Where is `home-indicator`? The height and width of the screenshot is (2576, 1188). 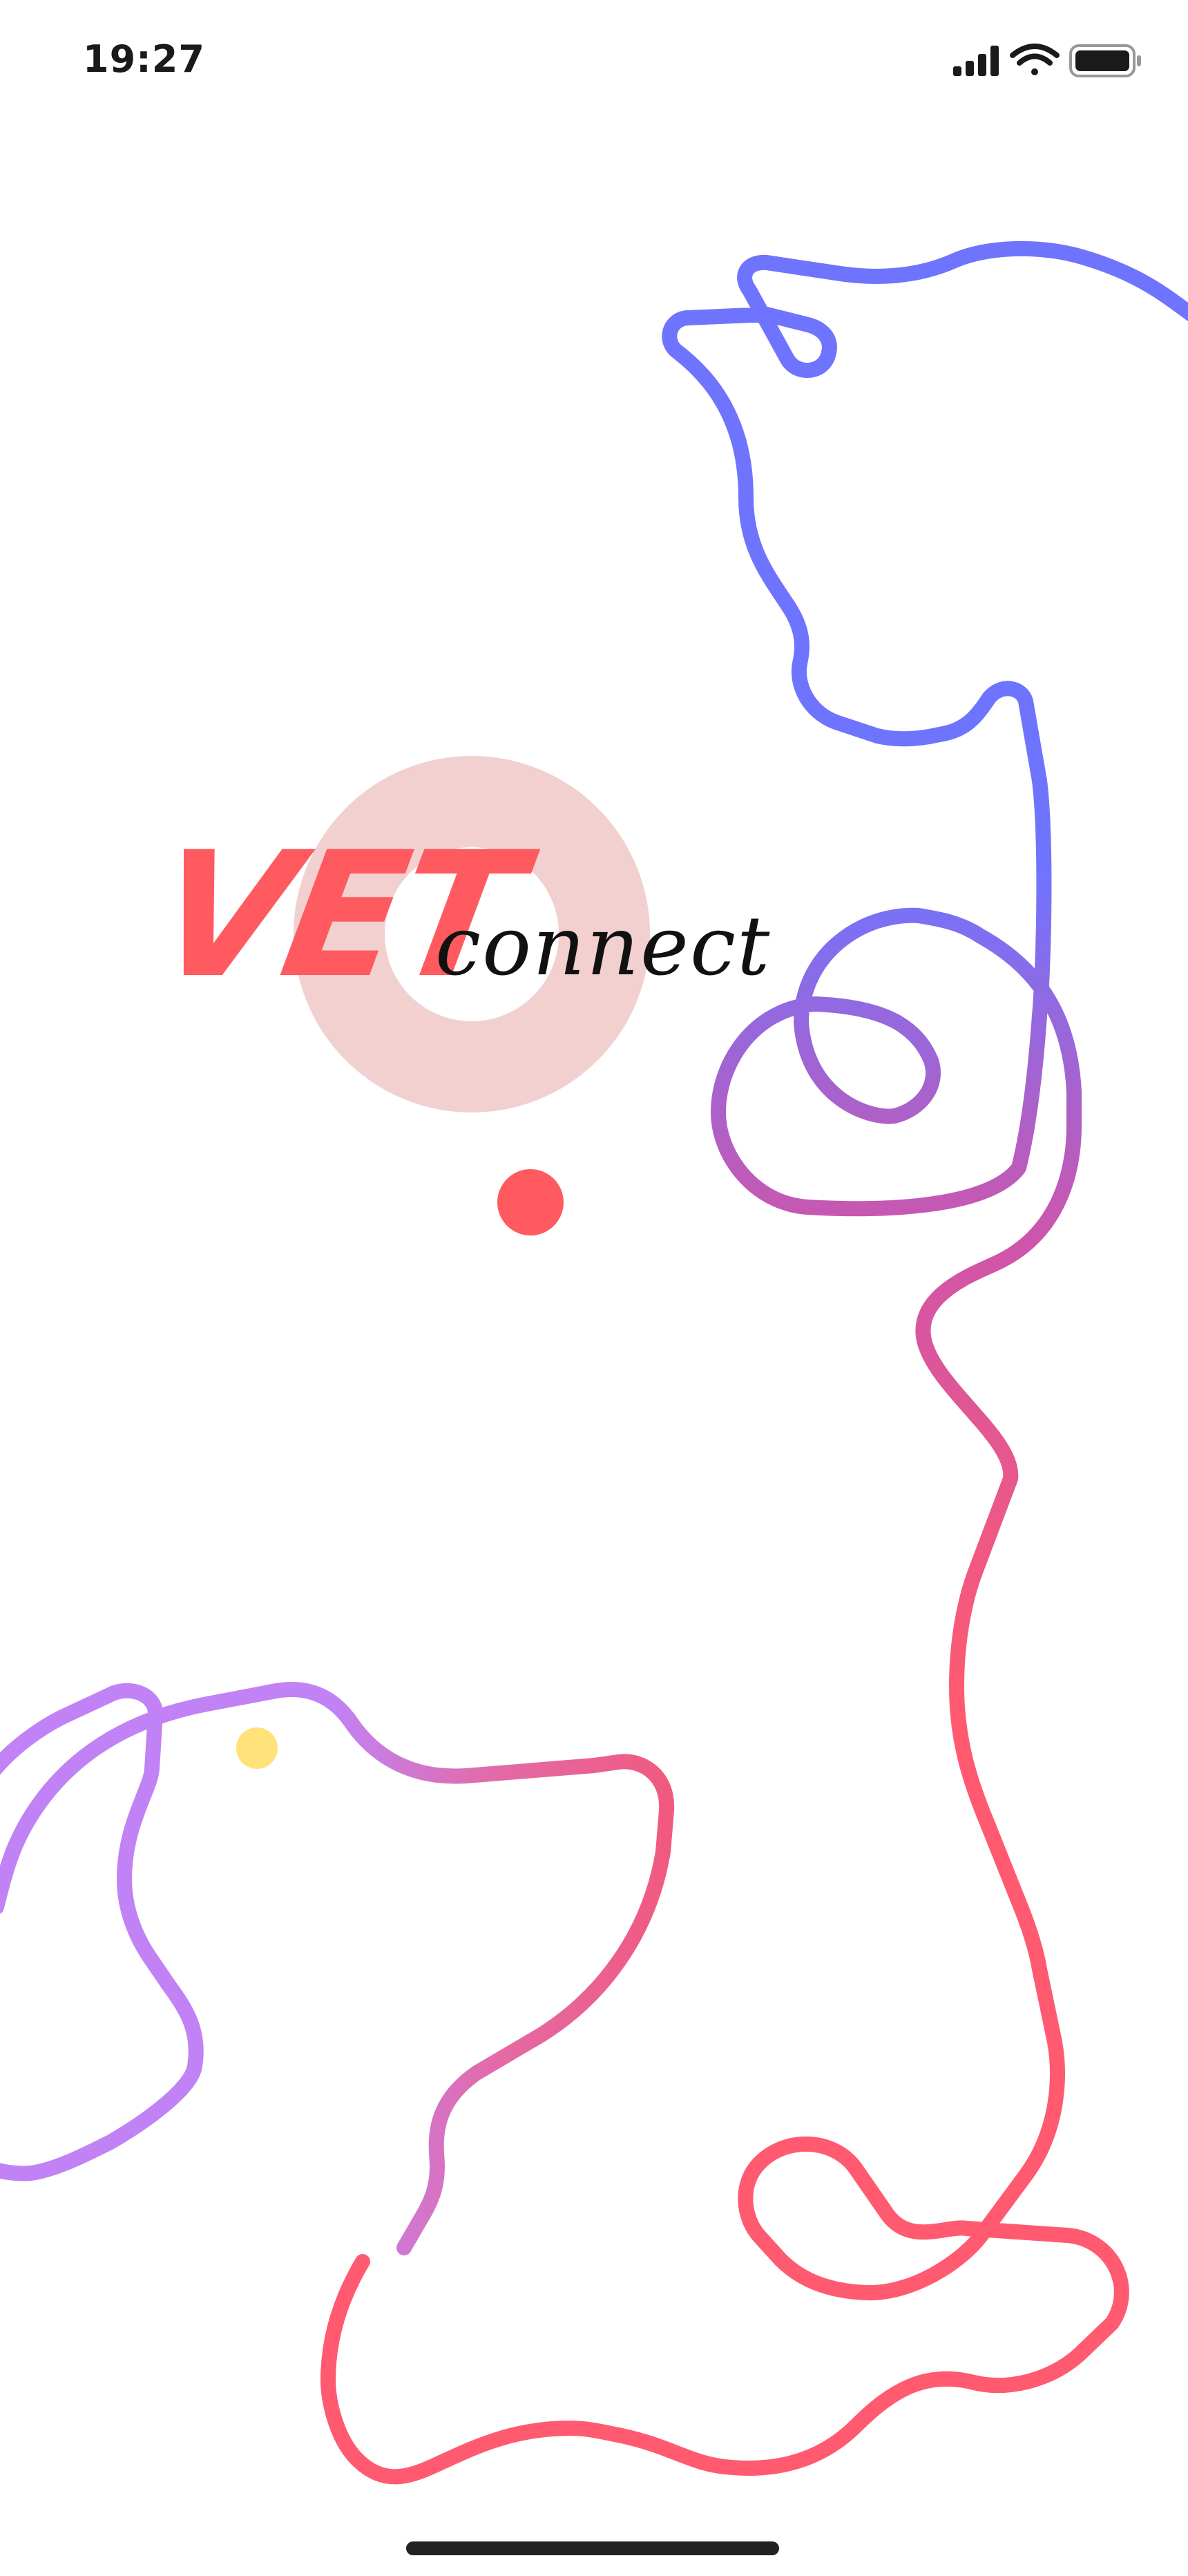
home-indicator is located at coordinates (592, 2548).